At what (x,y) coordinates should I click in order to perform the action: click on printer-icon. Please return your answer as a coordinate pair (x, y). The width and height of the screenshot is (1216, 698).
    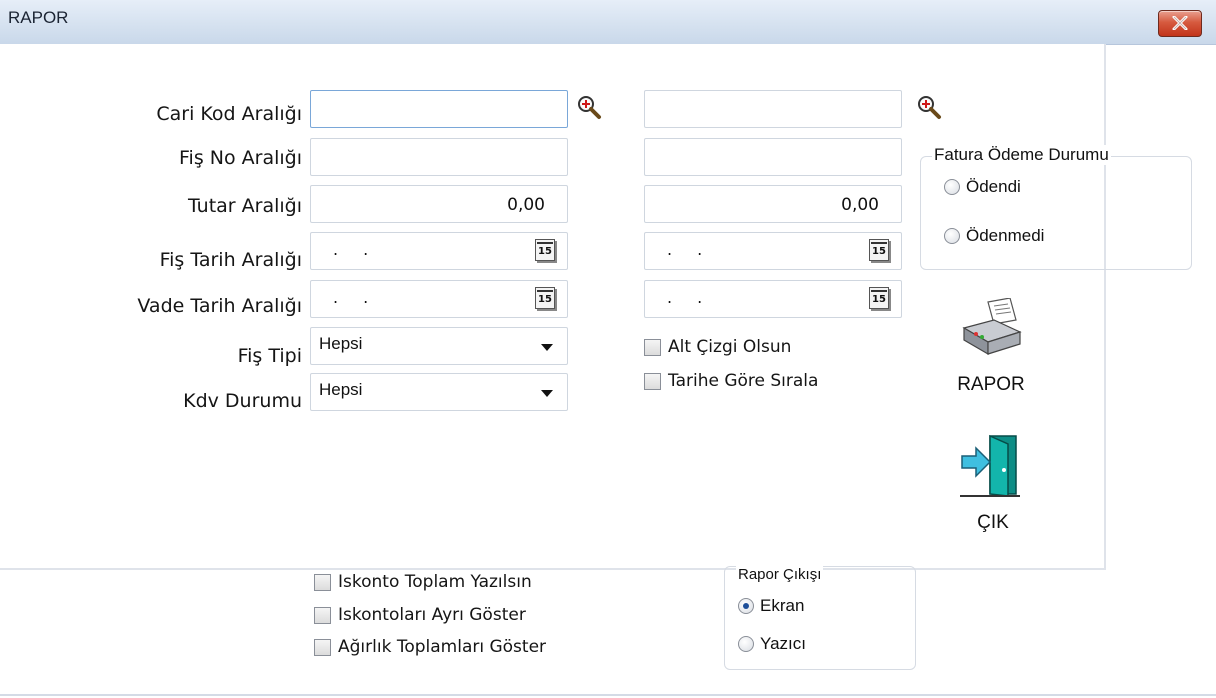
    Looking at the image, I should click on (992, 327).